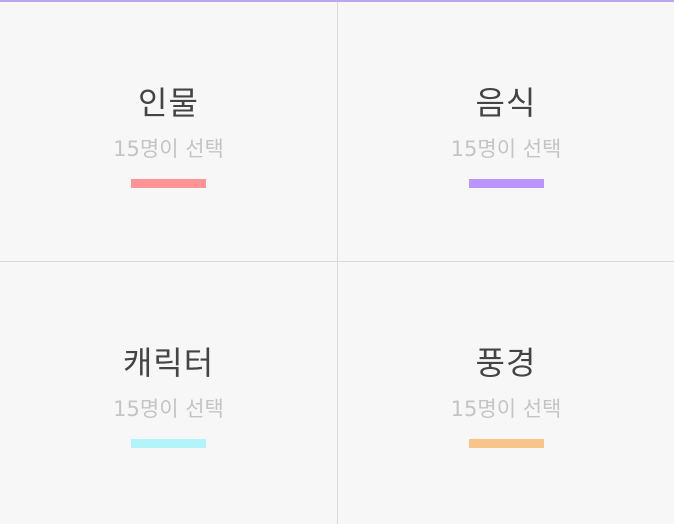 This screenshot has height=524, width=674. I want to click on category-title: 캐릭터, so click(168, 363).